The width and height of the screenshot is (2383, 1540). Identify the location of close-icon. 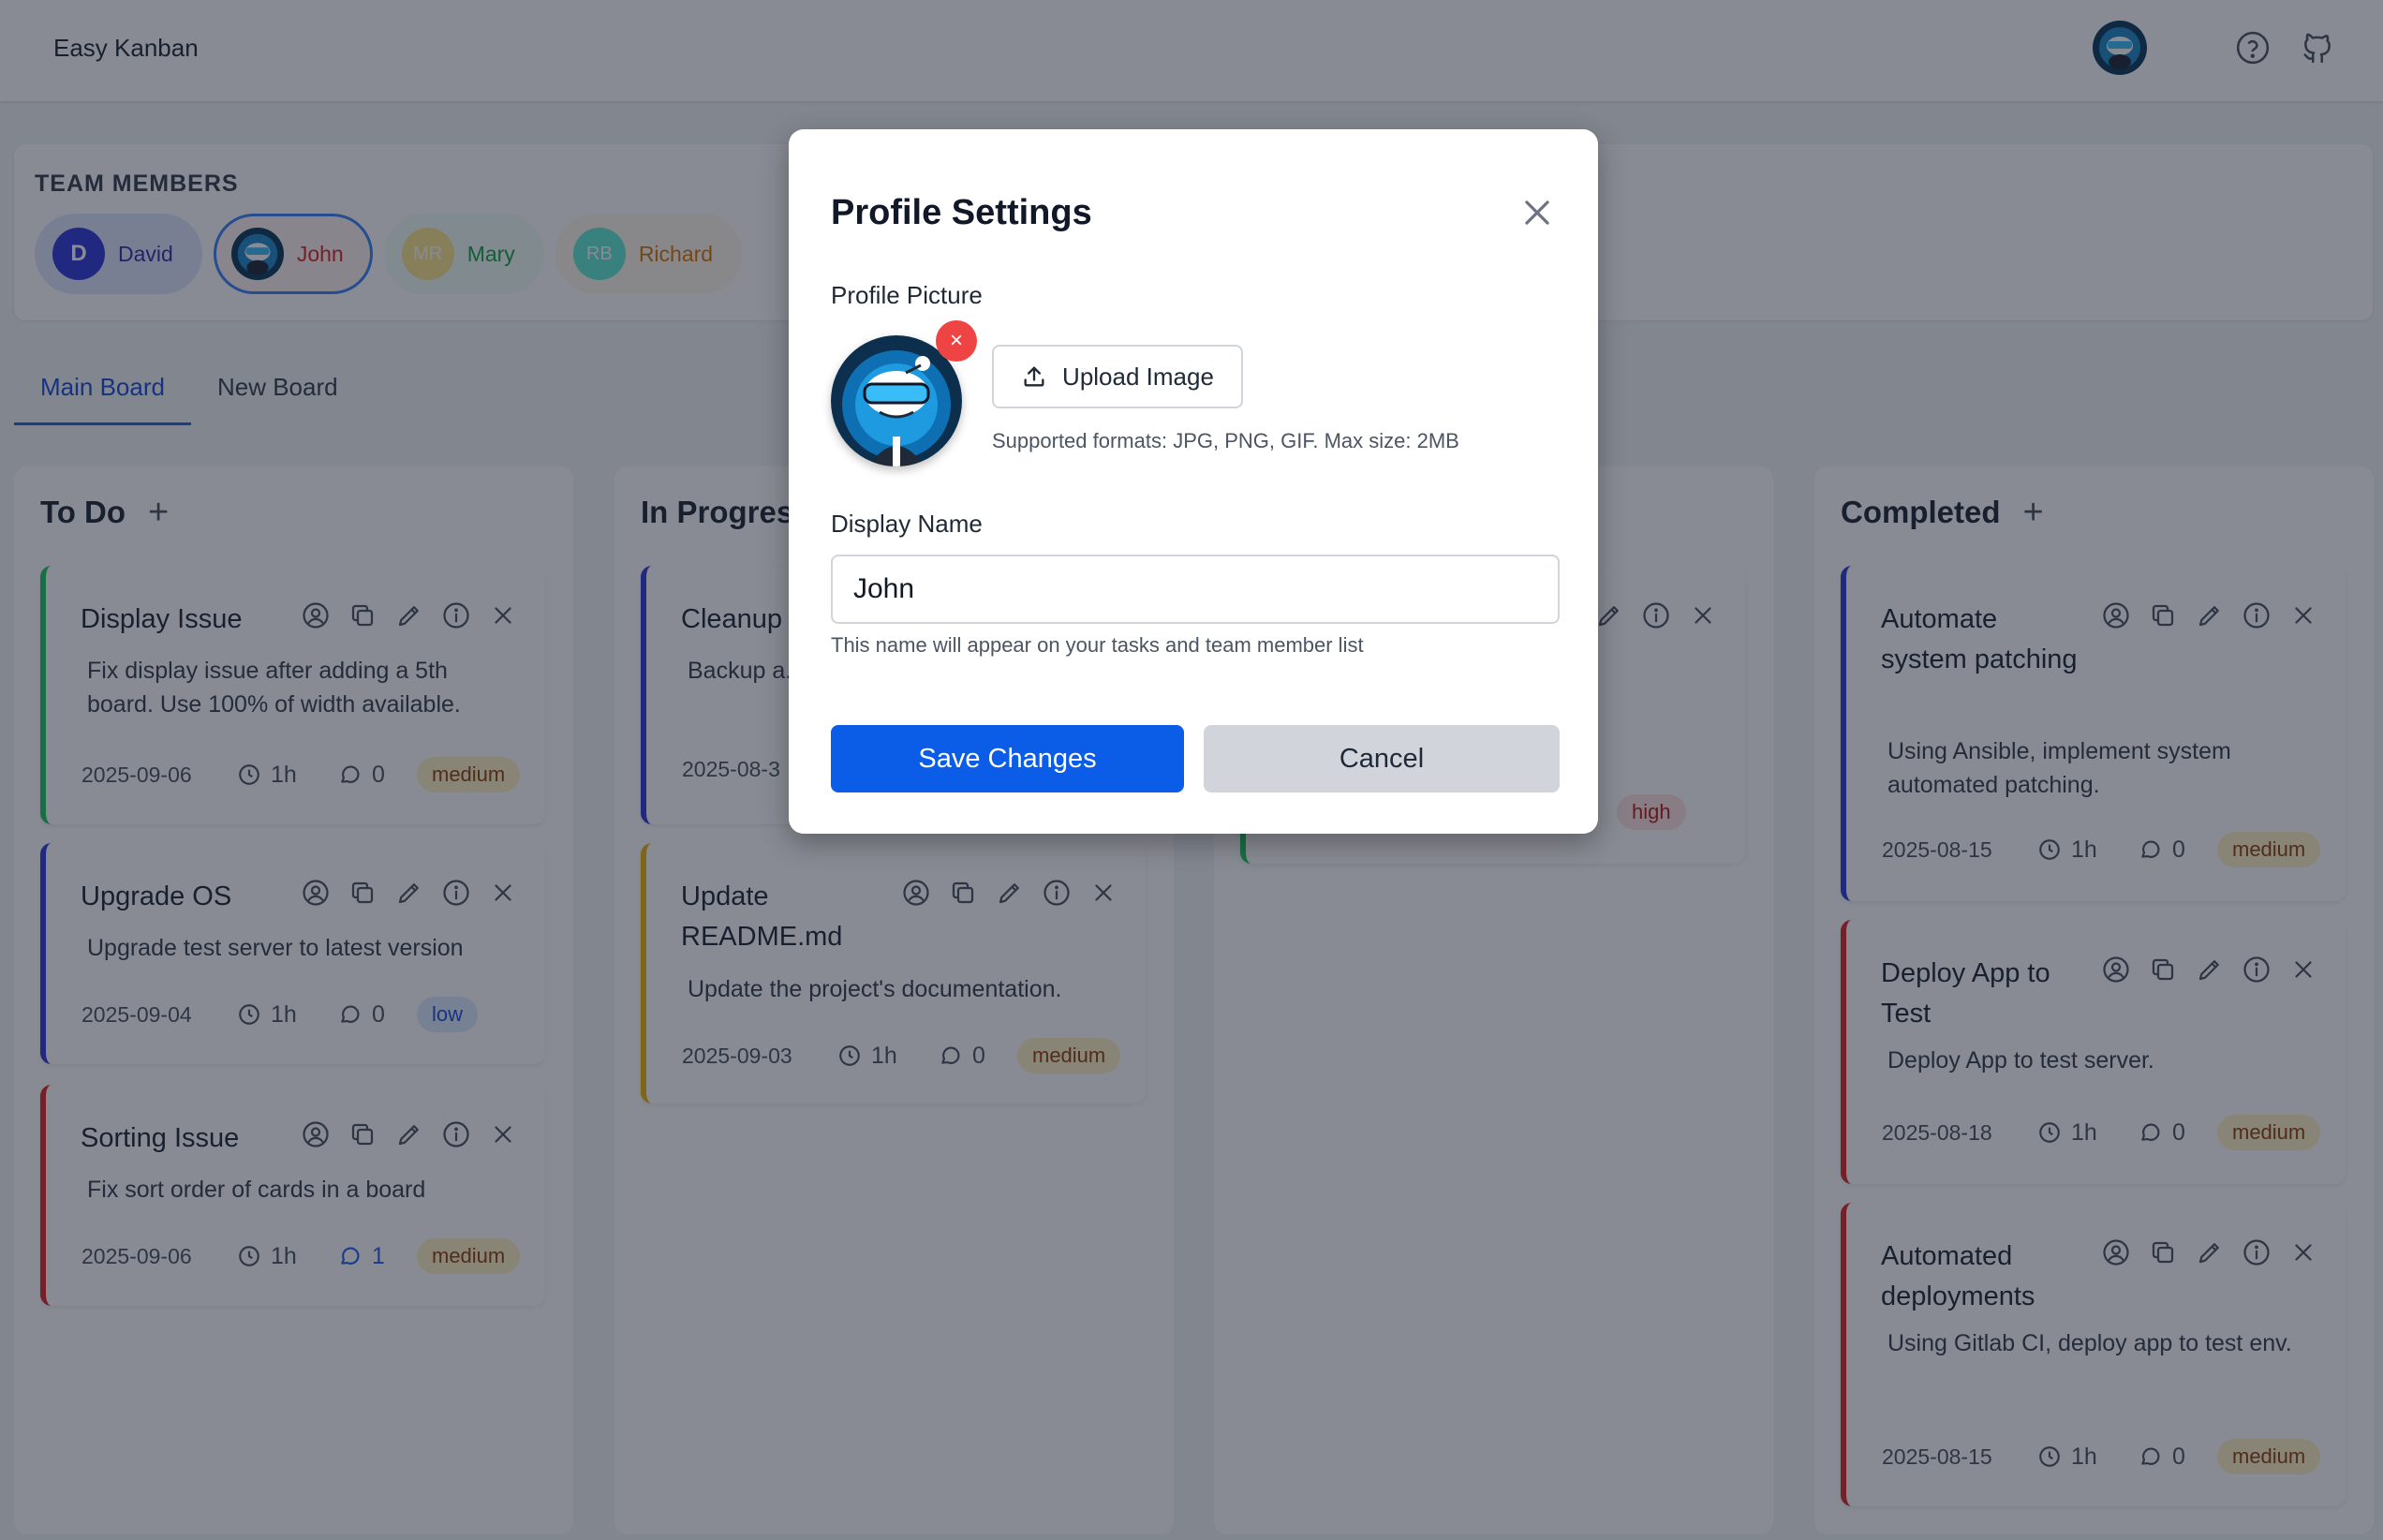
(1537, 212).